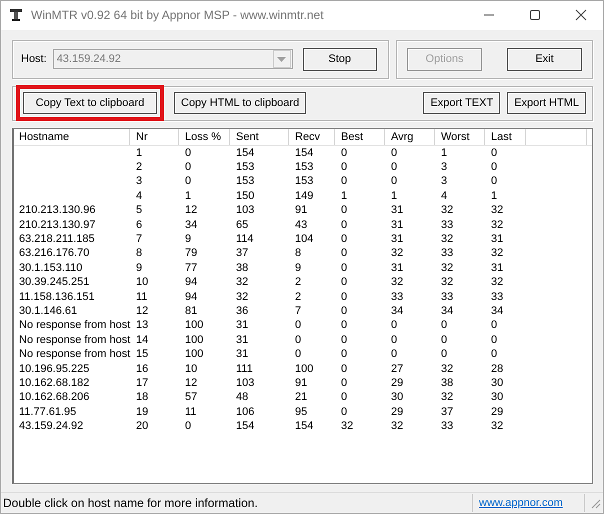 The image size is (604, 514). I want to click on export-button: Export TEXT, so click(461, 103).